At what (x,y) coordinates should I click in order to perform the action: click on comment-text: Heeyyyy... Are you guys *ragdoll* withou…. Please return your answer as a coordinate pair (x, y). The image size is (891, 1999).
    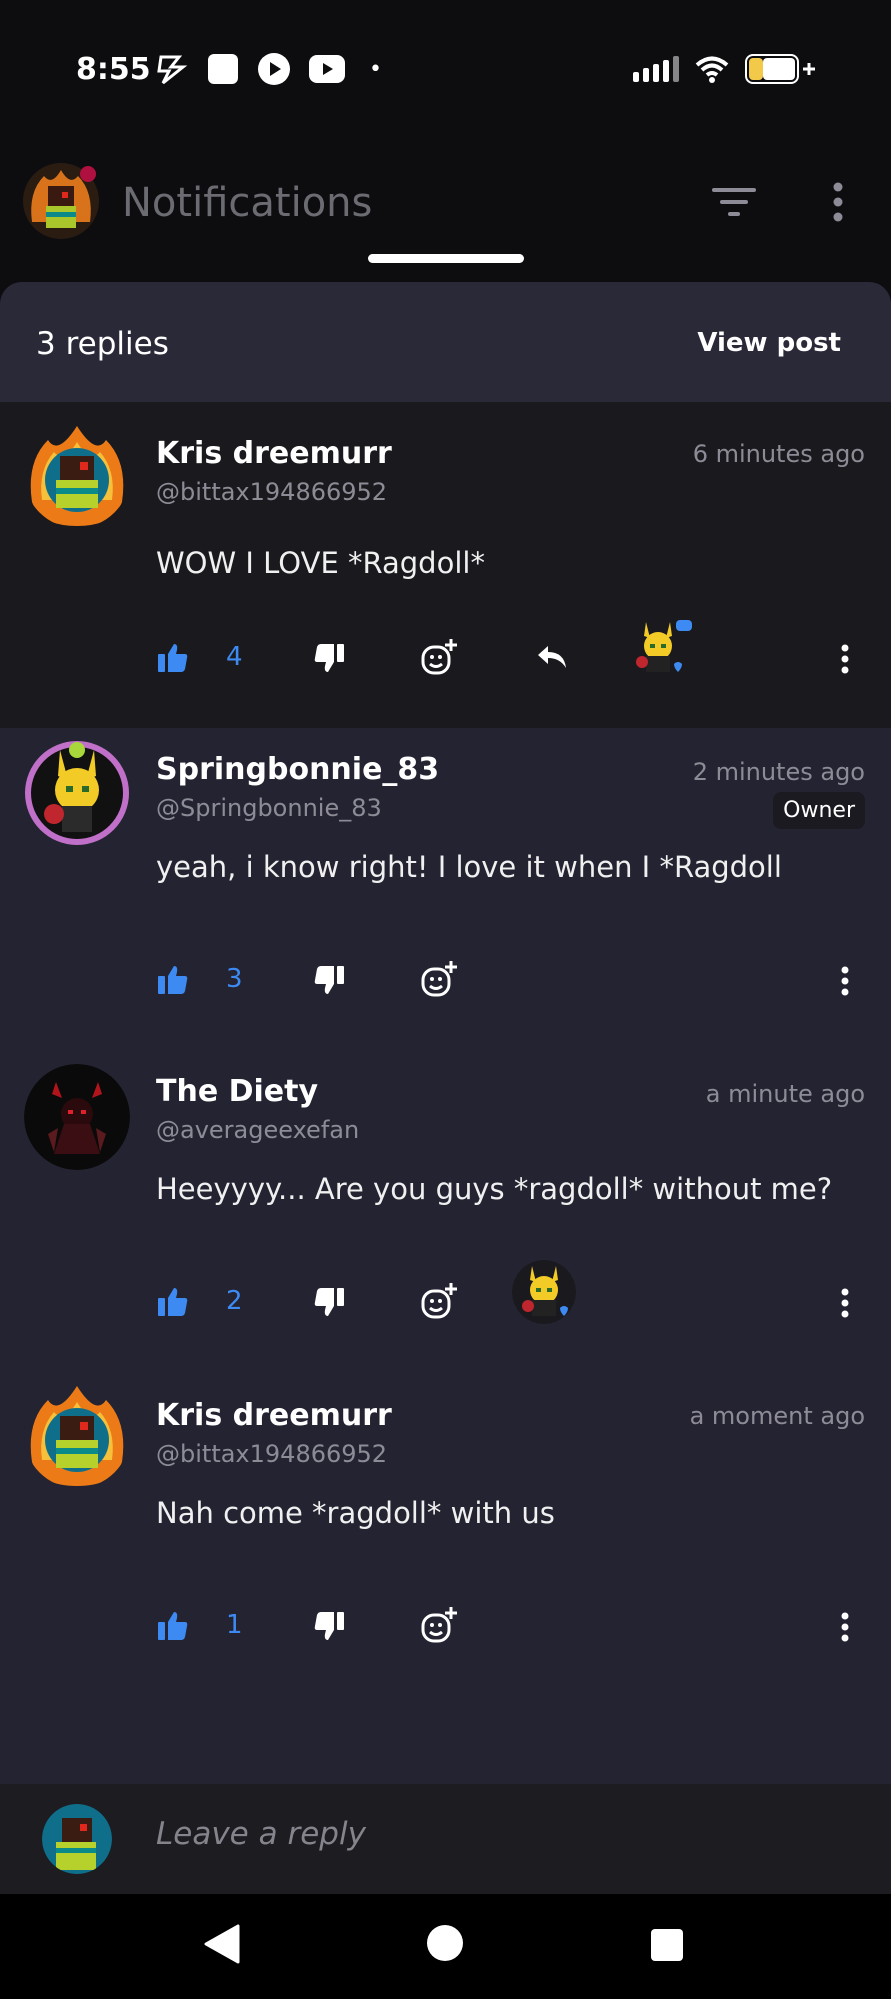
    Looking at the image, I should click on (494, 1189).